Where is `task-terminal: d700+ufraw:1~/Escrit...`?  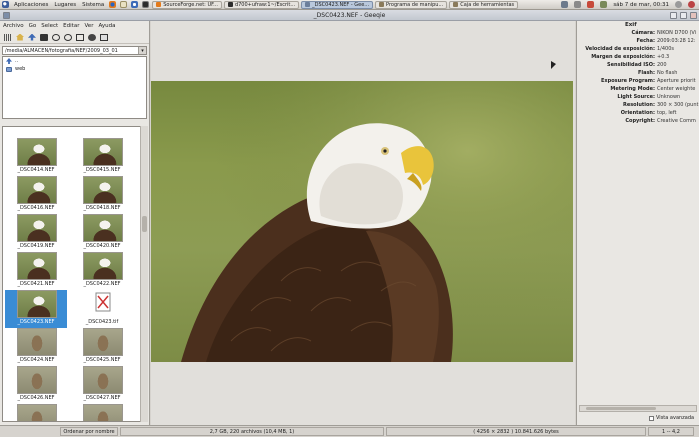
task-terminal: d700+ufraw:1~/Escrit... is located at coordinates (261, 4).